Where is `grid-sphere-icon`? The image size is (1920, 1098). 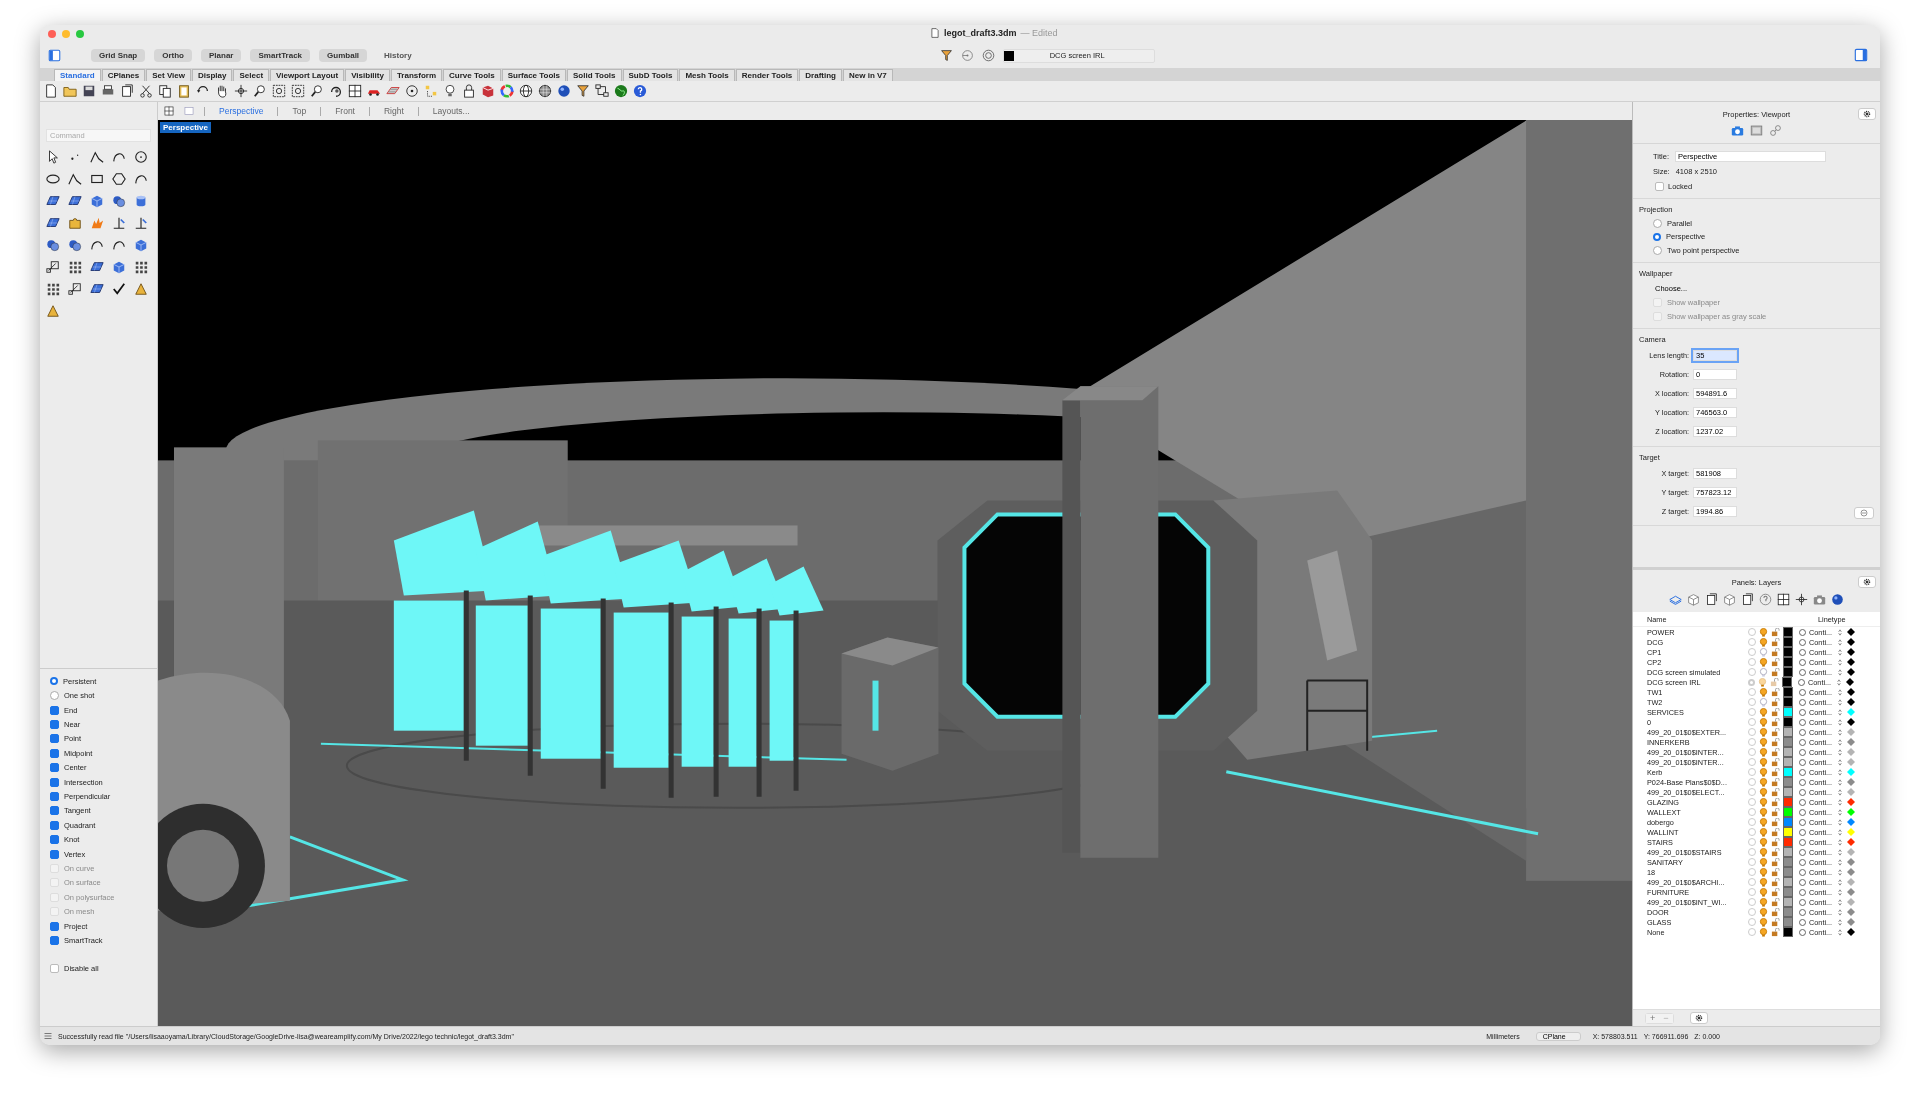 grid-sphere-icon is located at coordinates (545, 91).